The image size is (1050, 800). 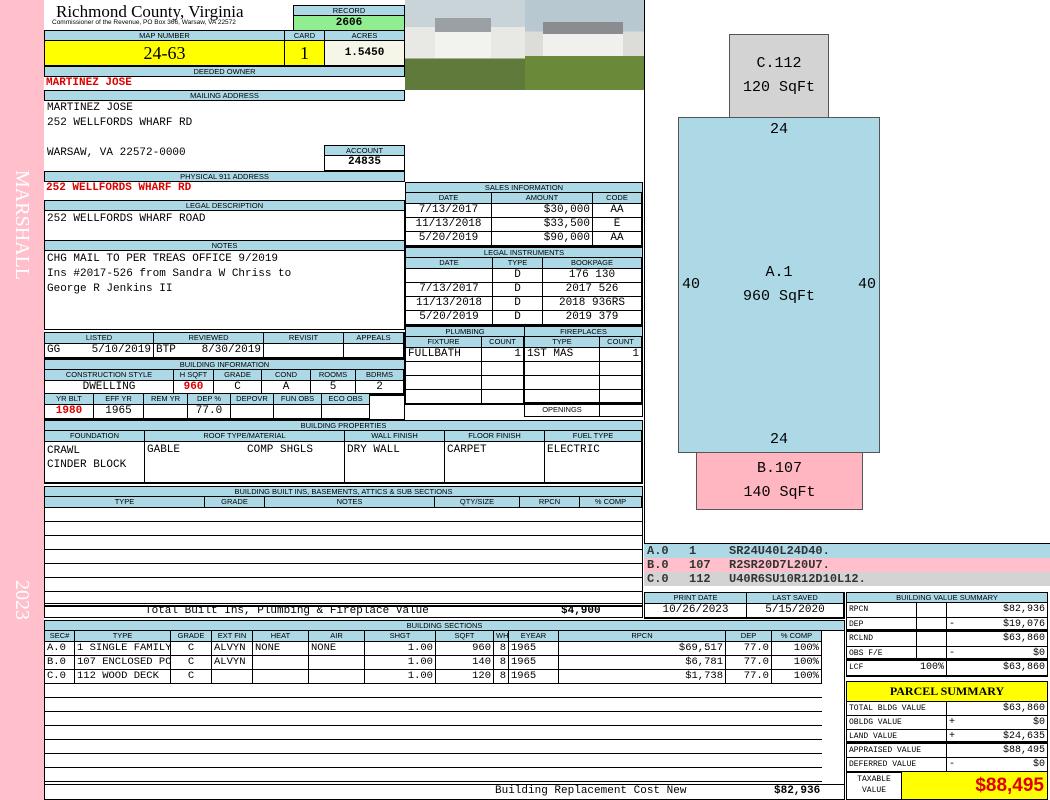 I want to click on depovr, so click(x=252, y=412).